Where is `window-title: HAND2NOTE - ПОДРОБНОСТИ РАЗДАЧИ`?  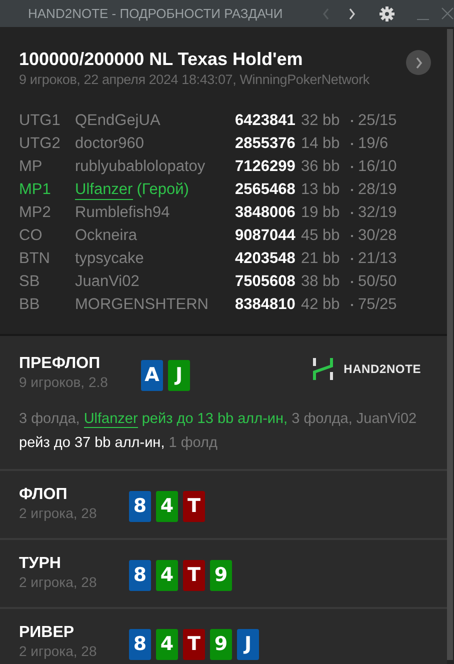 window-title: HAND2NOTE - ПОДРОБНОСТИ РАЗДАЧИ is located at coordinates (155, 13).